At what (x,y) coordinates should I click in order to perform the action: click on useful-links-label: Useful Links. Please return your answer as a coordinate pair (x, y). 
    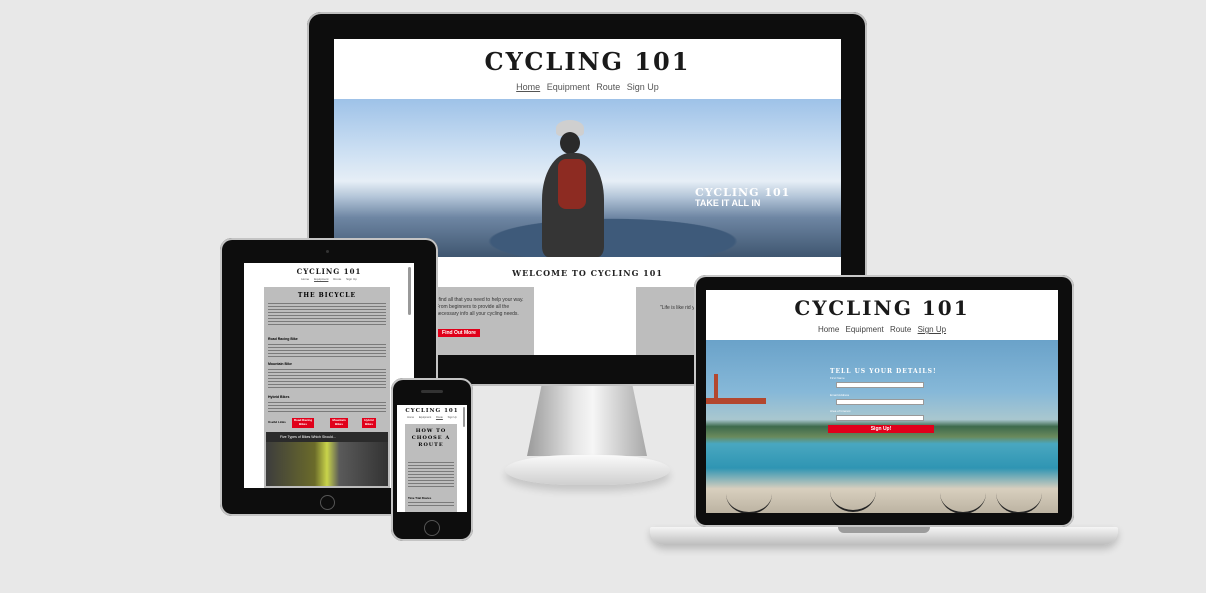
    Looking at the image, I should click on (277, 422).